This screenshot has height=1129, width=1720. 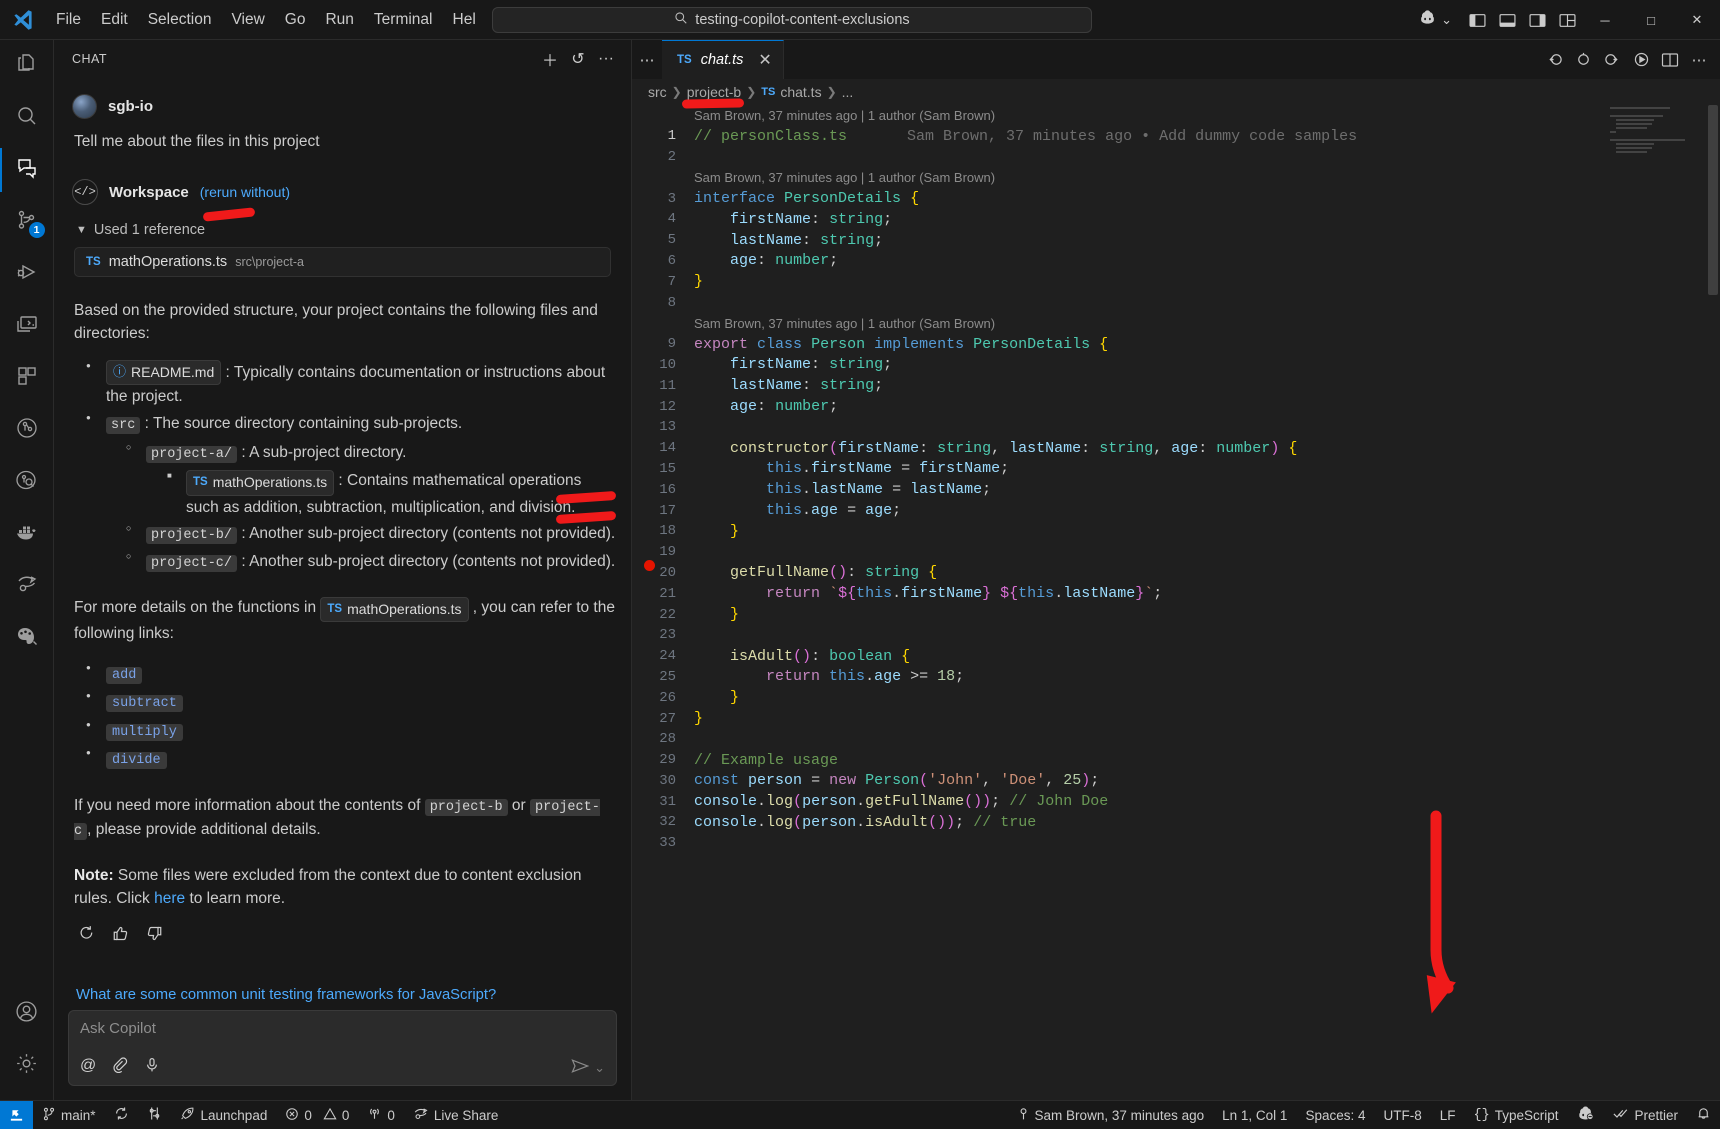 I want to click on tab-chat-ts: TS chat.ts ✕, so click(x=723, y=59).